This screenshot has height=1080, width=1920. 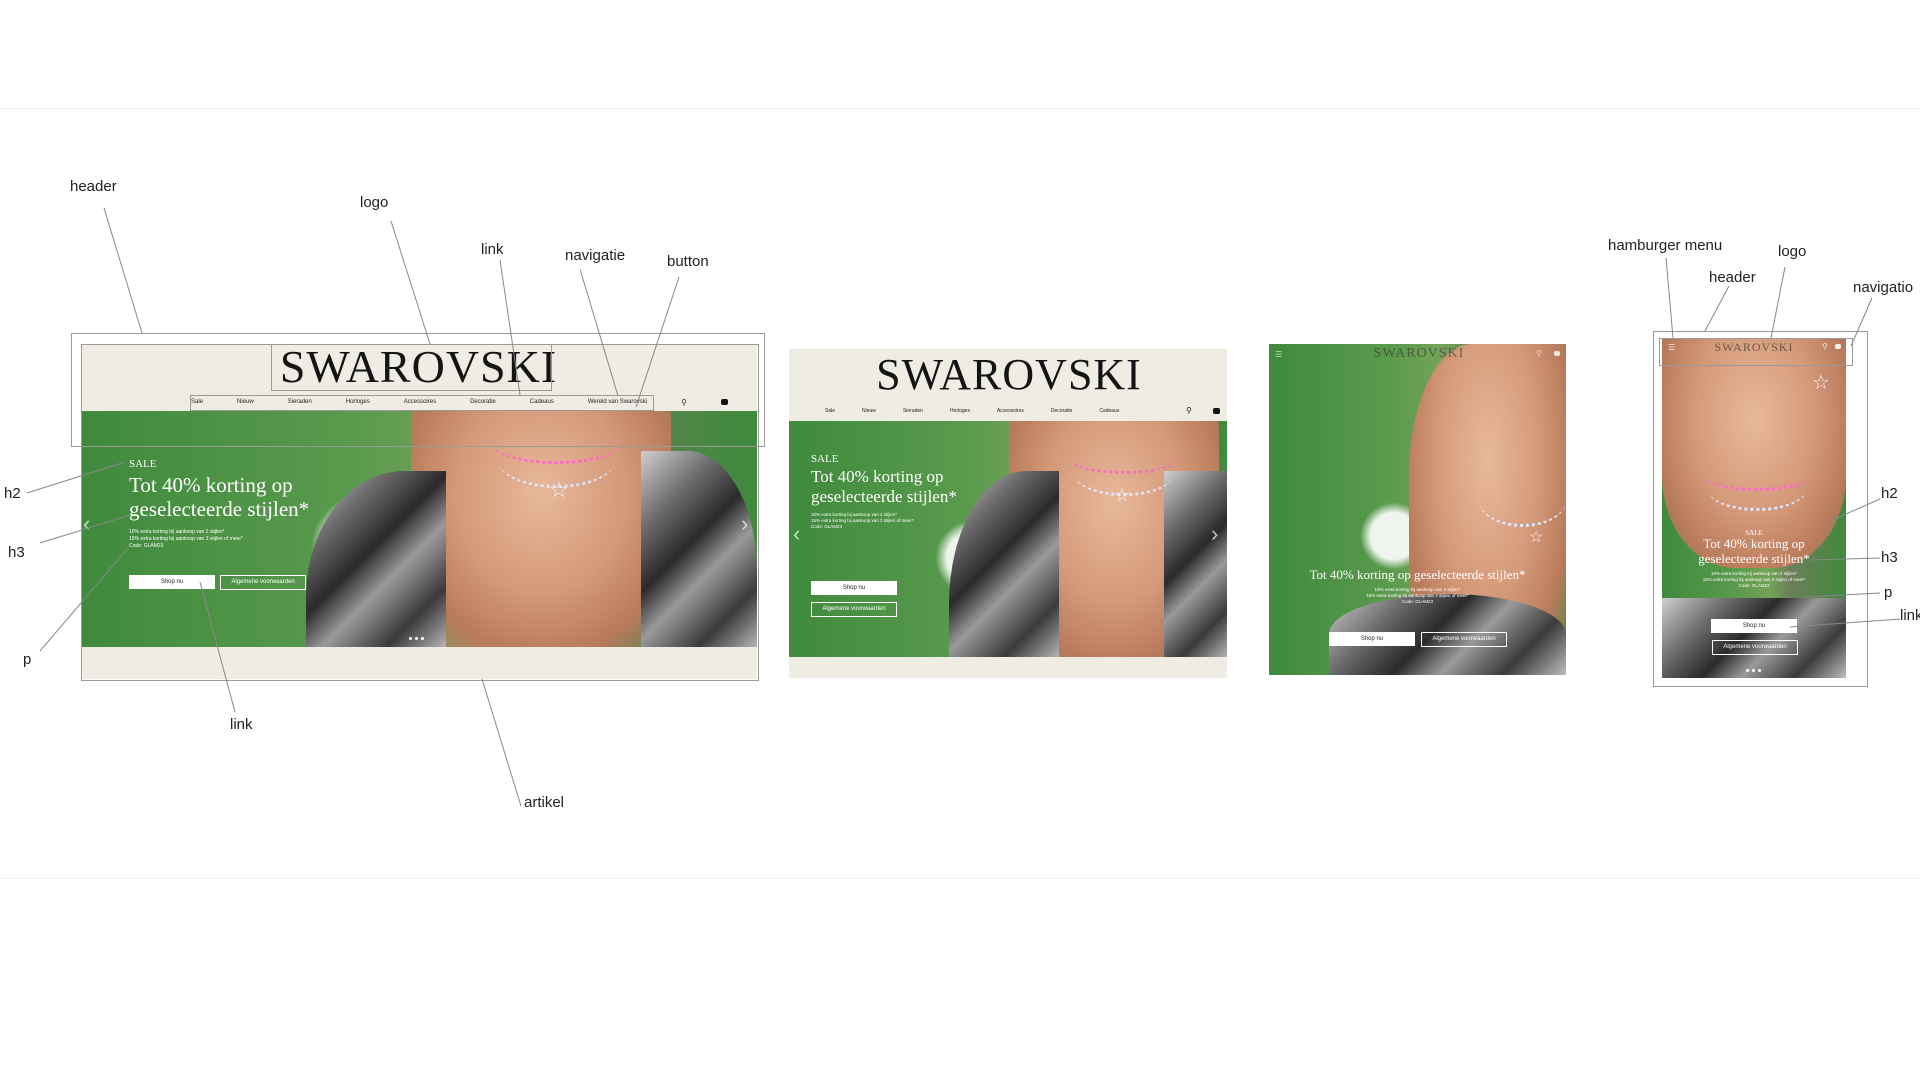 What do you see at coordinates (16, 552) in the screenshot?
I see `annotation-h3: h3` at bounding box center [16, 552].